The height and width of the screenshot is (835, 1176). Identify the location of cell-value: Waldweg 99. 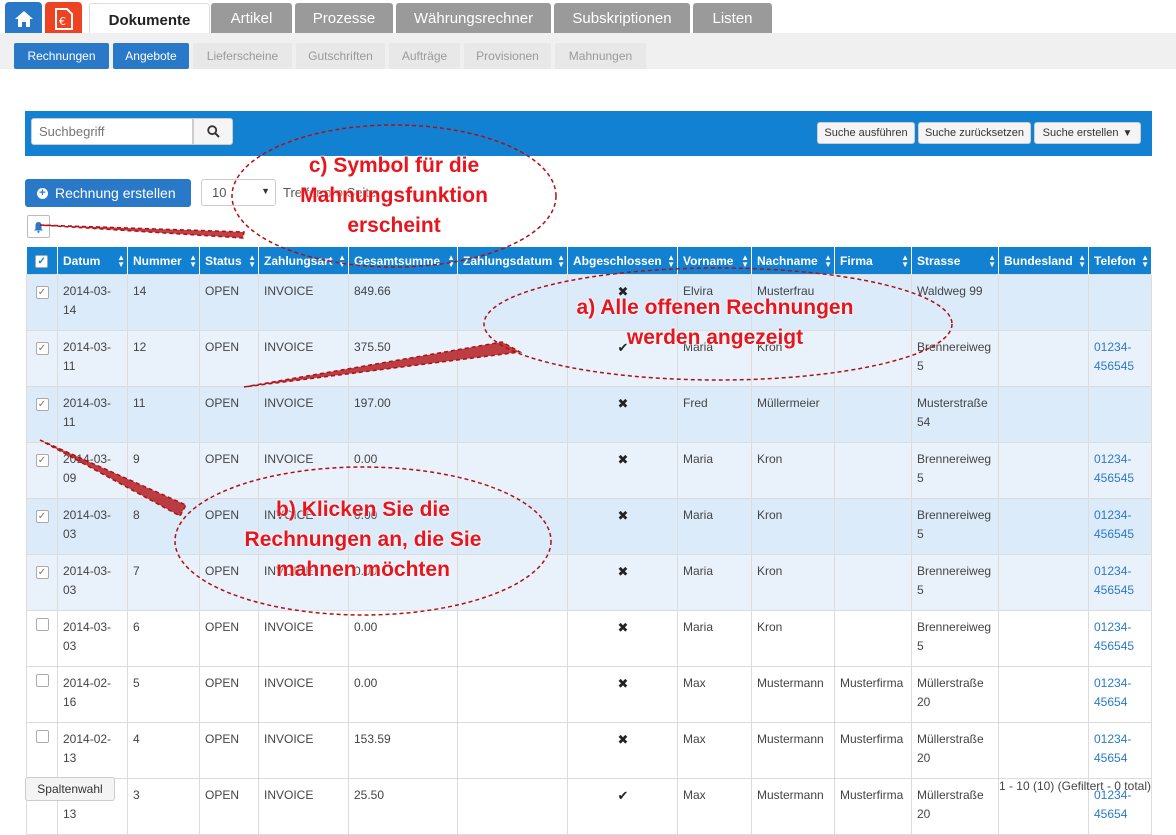
(950, 291).